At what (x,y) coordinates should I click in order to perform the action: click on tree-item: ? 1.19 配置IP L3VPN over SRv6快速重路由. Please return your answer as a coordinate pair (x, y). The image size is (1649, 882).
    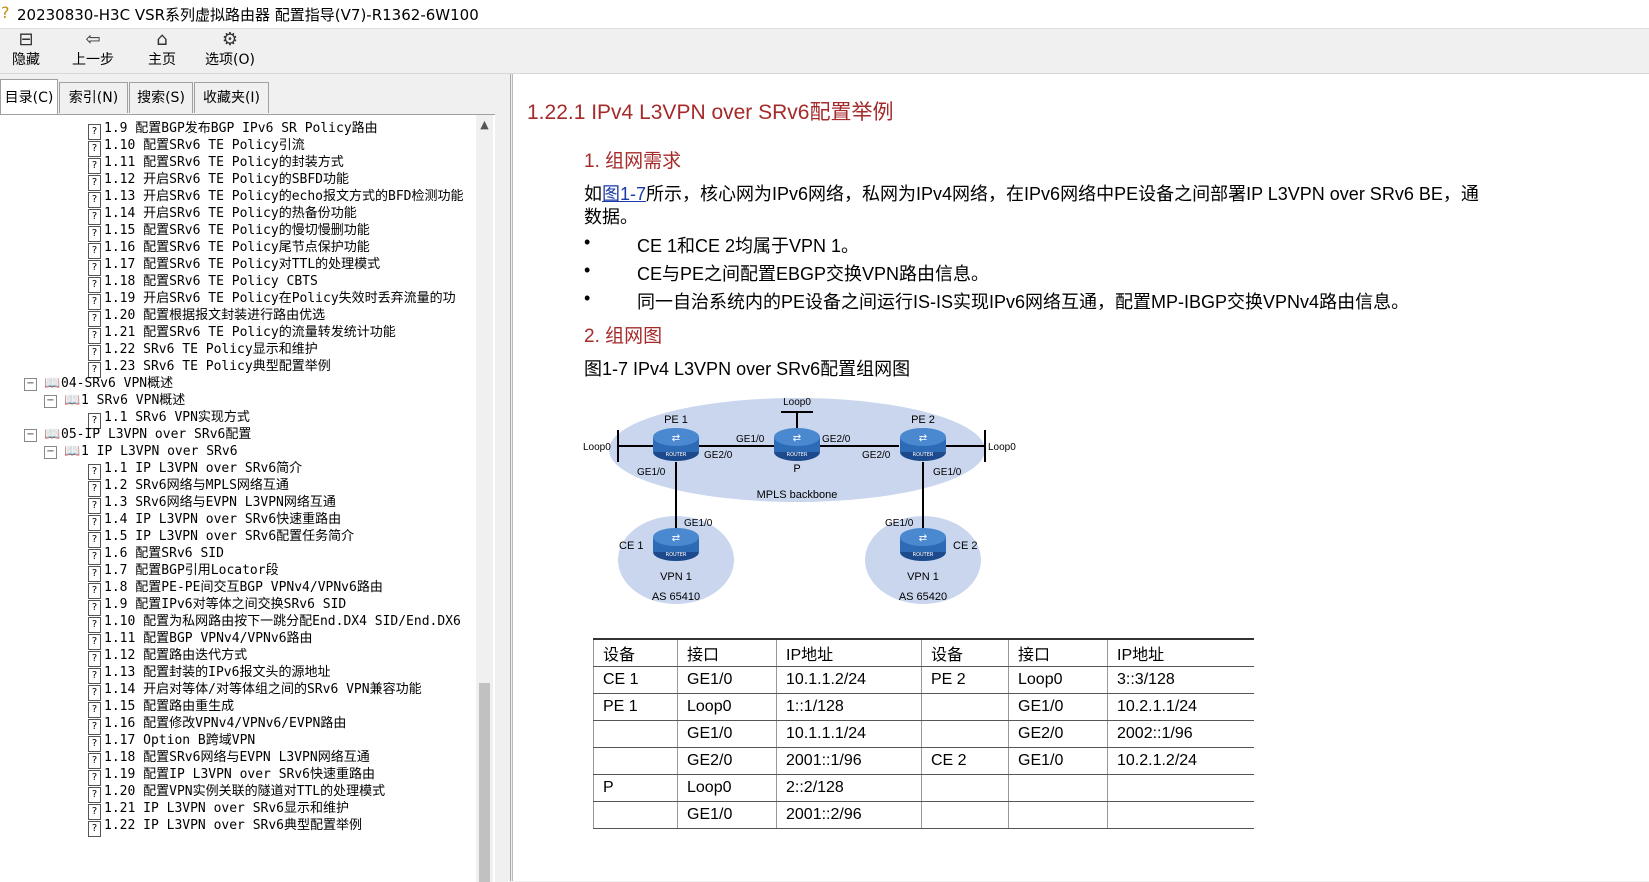
    Looking at the image, I should click on (231, 776).